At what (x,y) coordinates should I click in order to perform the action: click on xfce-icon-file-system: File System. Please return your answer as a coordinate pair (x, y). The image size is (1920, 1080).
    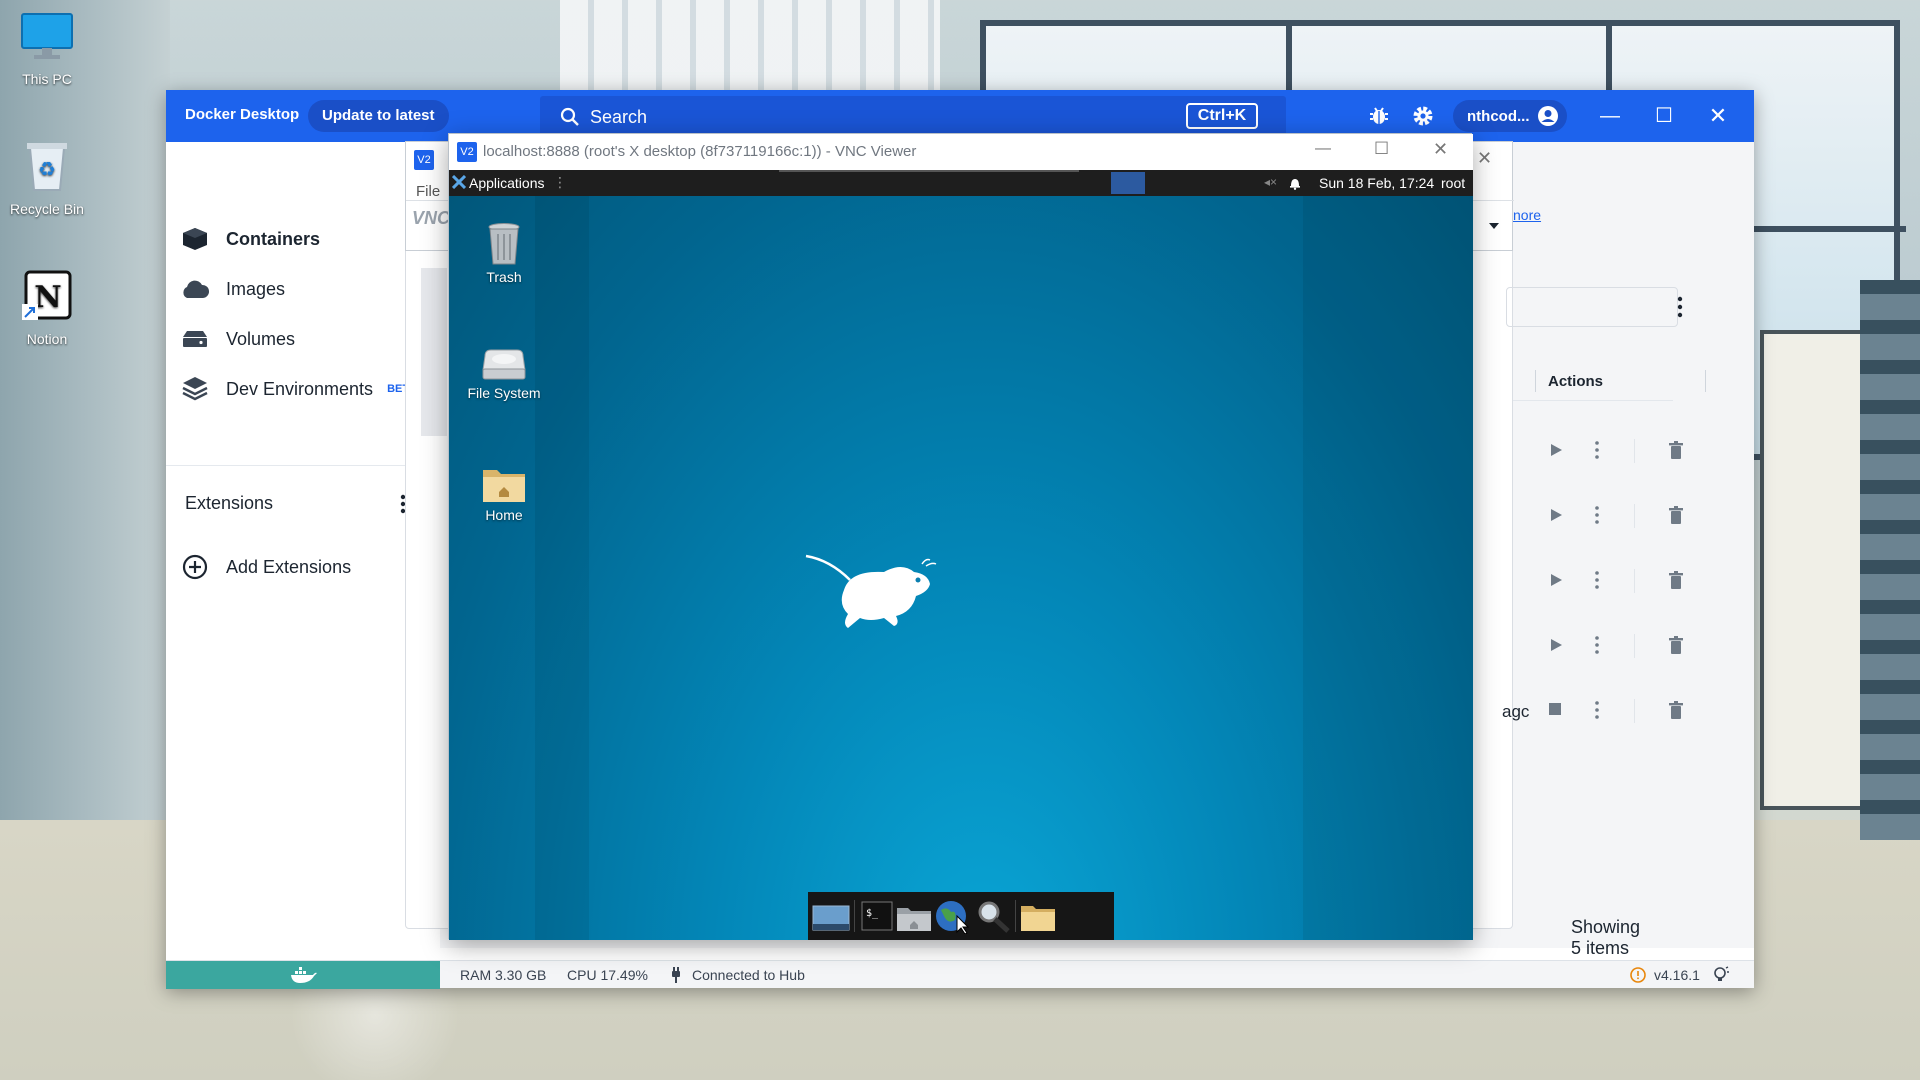
    Looking at the image, I should click on (504, 373).